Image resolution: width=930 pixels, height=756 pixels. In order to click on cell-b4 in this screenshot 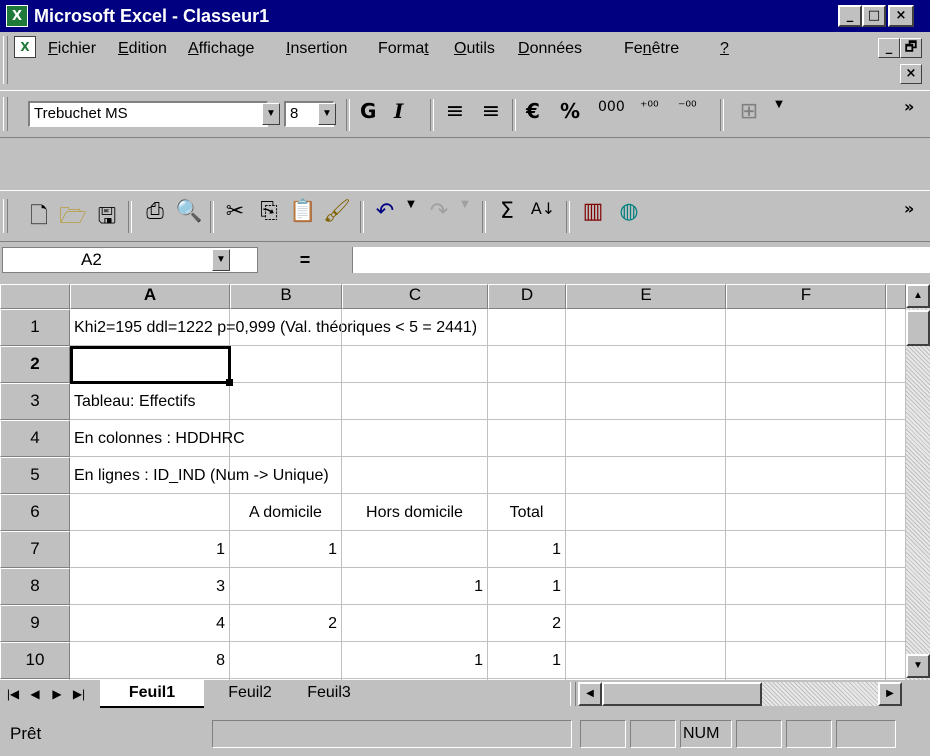, I will do `click(286, 438)`.